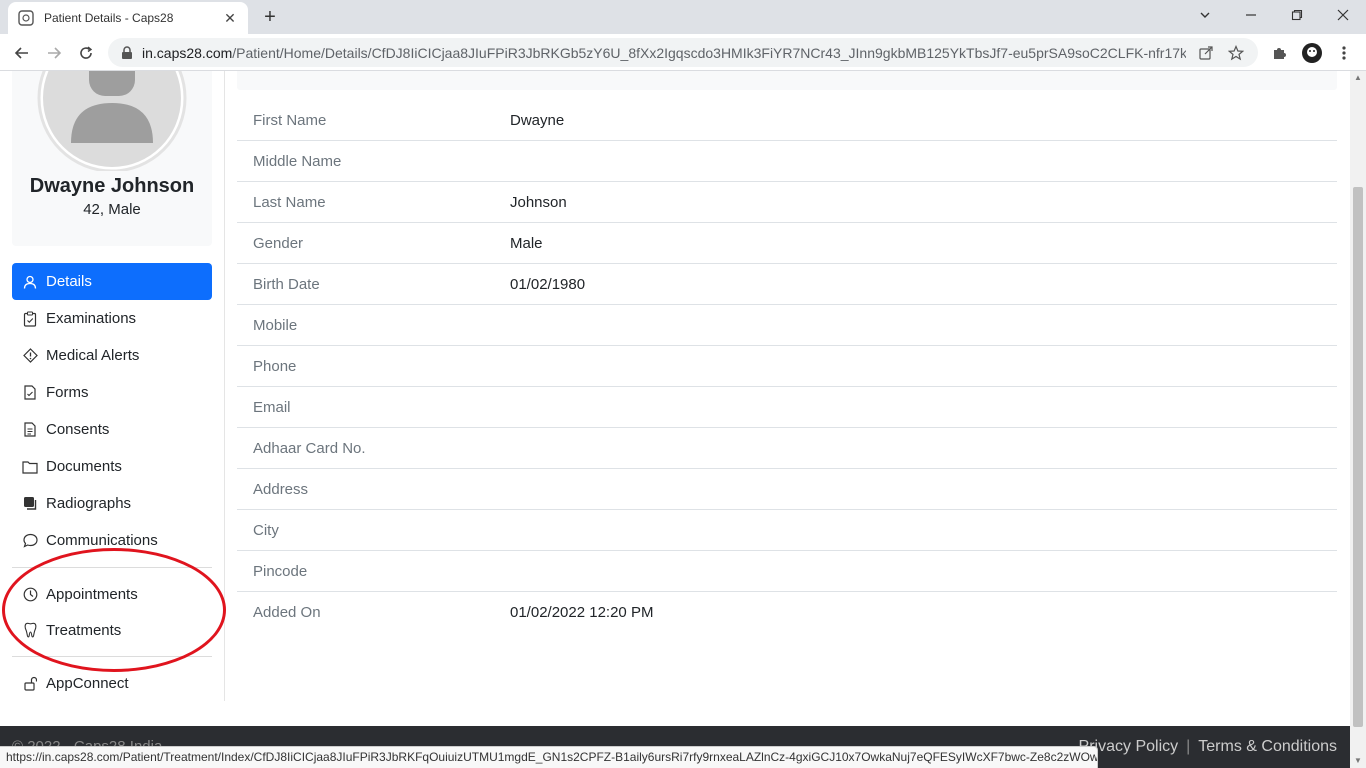  I want to click on restore-icon, so click(1297, 15).